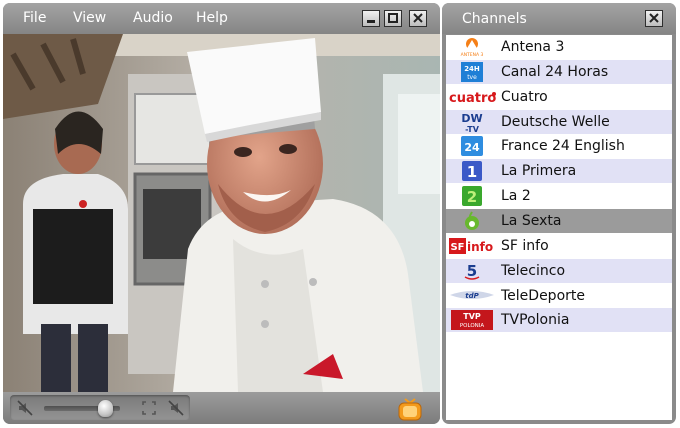 This screenshot has width=680, height=428. What do you see at coordinates (524, 96) in the screenshot?
I see `channel-name: Cuatro` at bounding box center [524, 96].